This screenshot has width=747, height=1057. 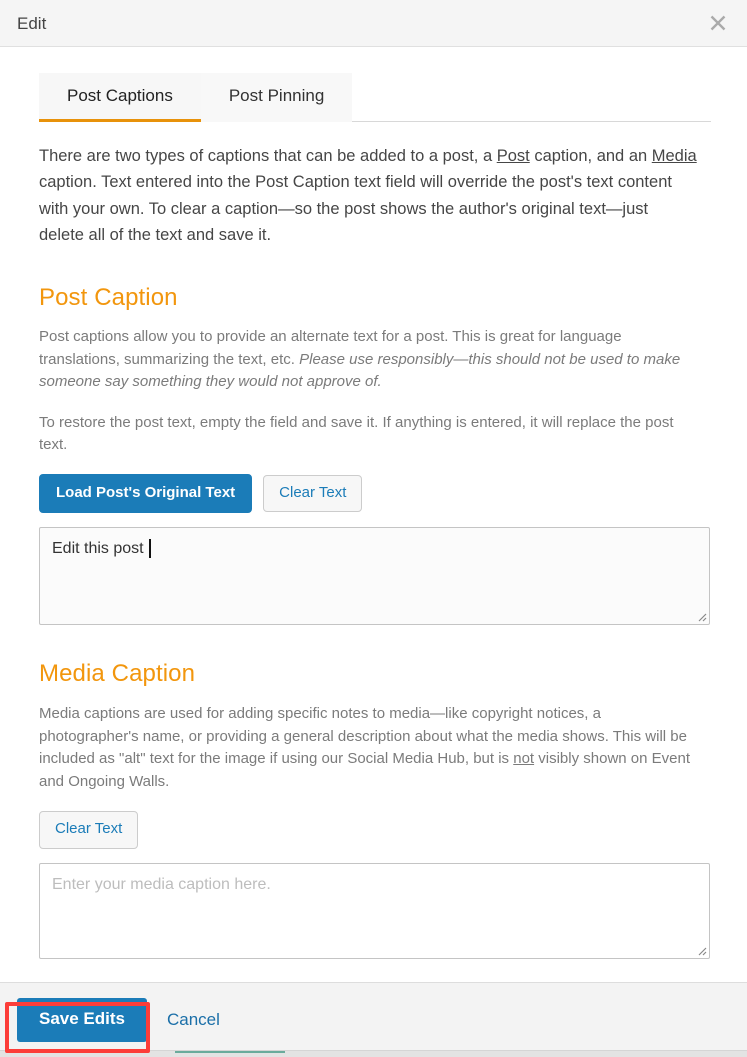 I want to click on tab-post-pinning-label: Post Pinning, so click(x=276, y=95).